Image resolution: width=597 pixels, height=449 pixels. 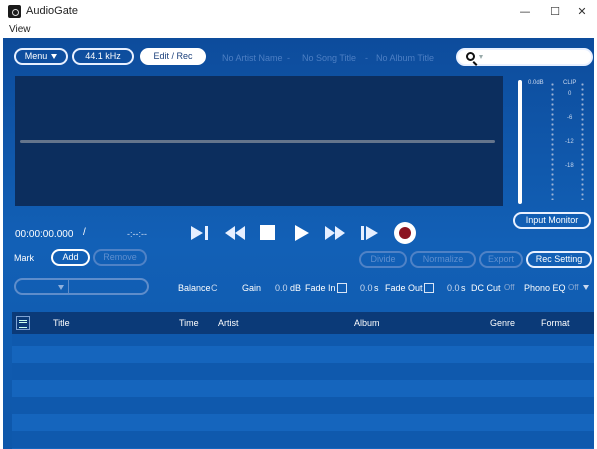 What do you see at coordinates (189, 323) in the screenshot?
I see `column-time: Time` at bounding box center [189, 323].